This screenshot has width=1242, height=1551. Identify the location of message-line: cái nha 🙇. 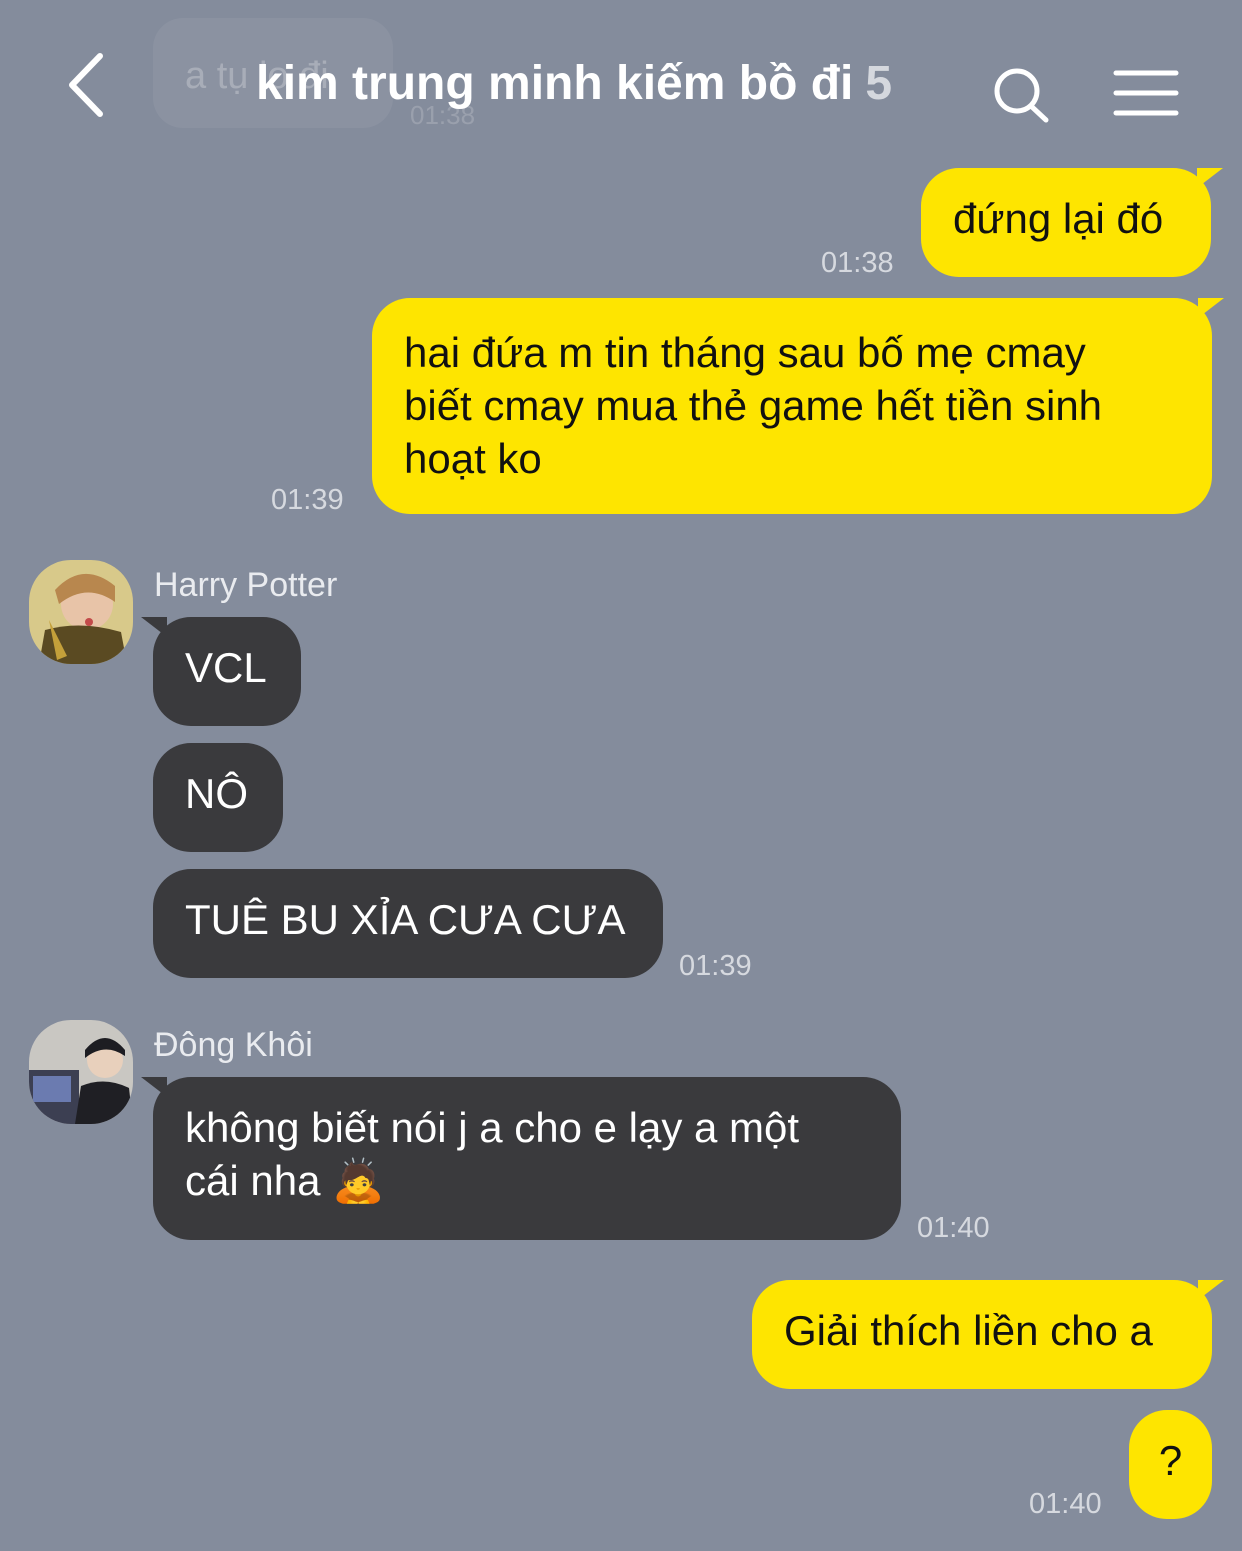
(285, 1180).